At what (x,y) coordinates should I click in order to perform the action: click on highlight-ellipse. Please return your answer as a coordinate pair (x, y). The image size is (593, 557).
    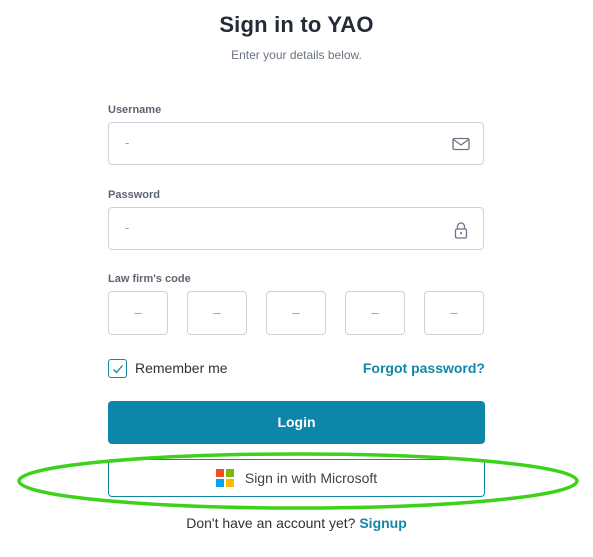
    Looking at the image, I should click on (298, 481).